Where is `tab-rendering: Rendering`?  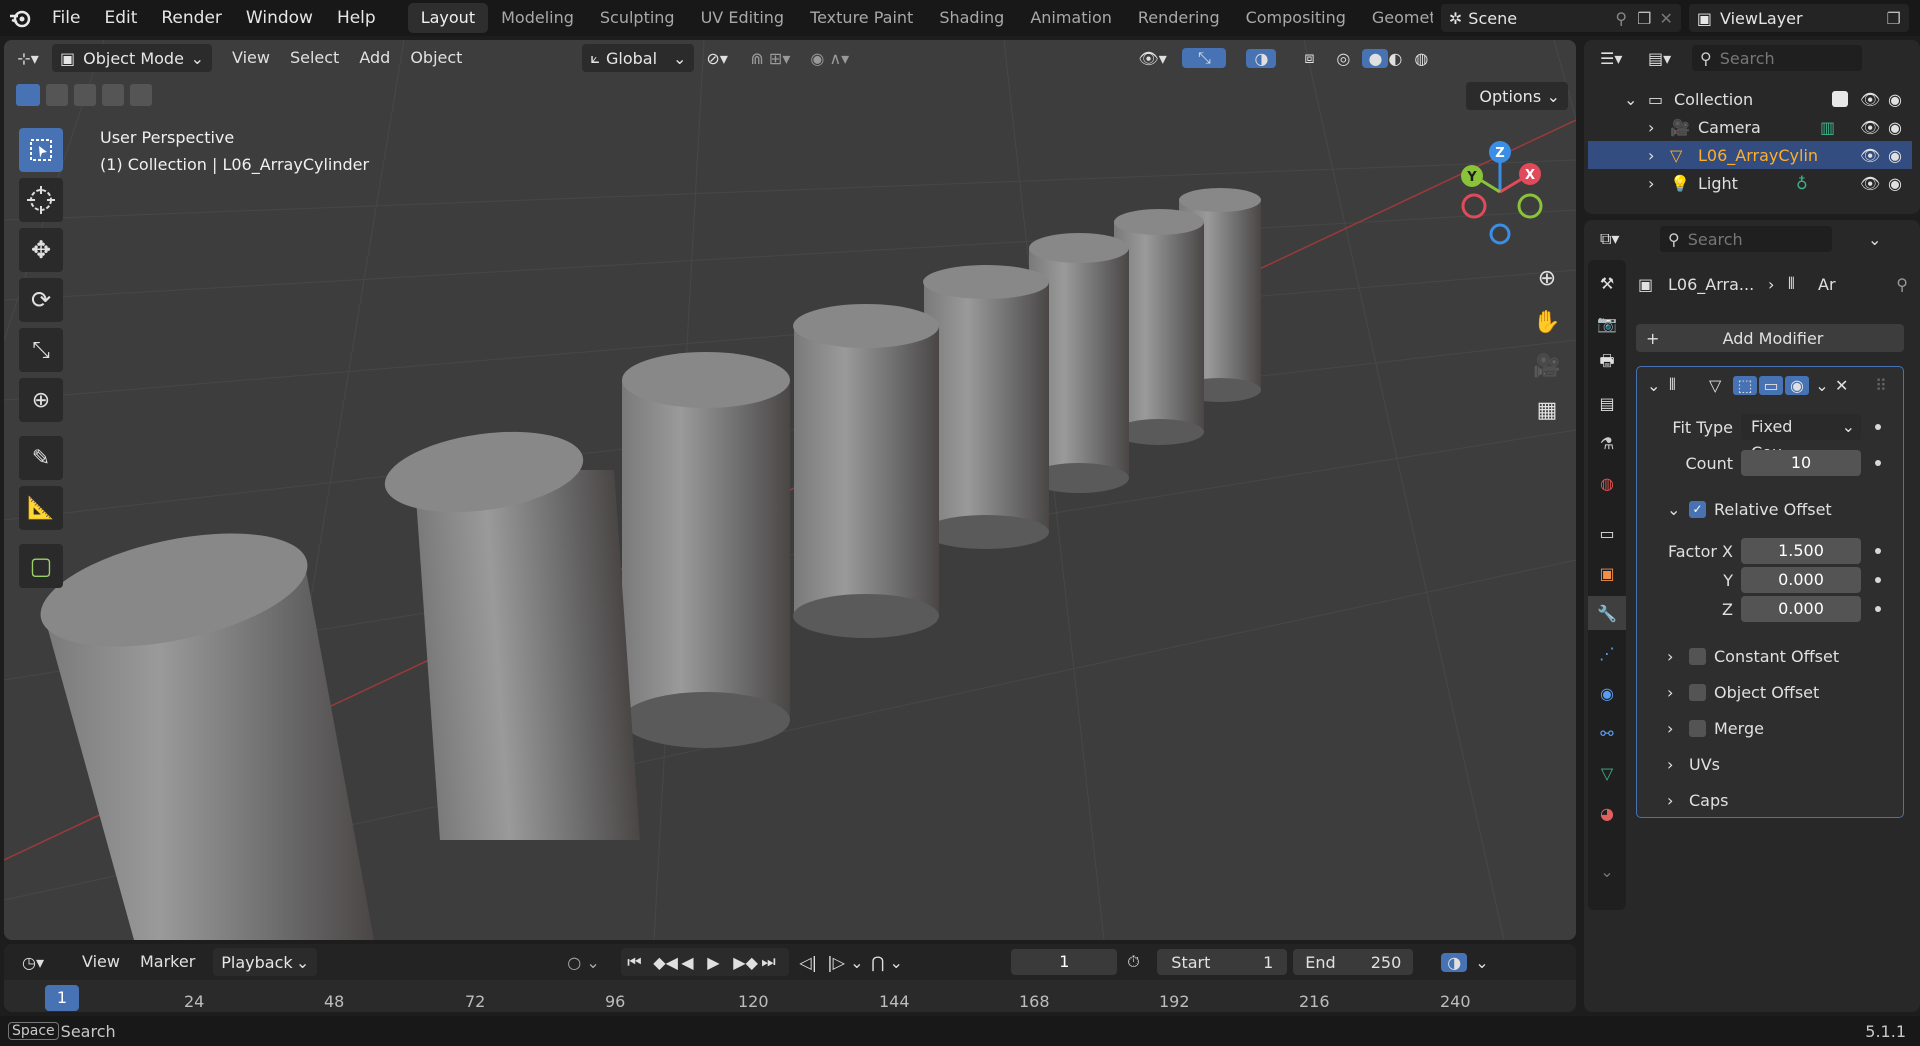
tab-rendering: Rendering is located at coordinates (1179, 18).